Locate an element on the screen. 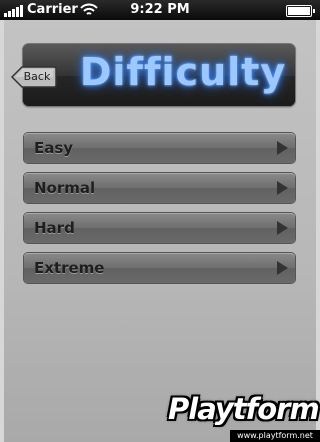  difficulty-normal-button: Normal is located at coordinates (159, 188).